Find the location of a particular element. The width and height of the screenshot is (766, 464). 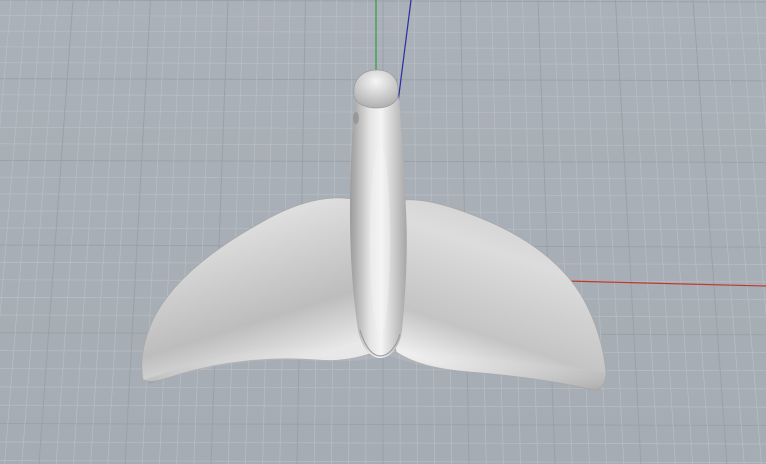

bail-loop is located at coordinates (376, 89).